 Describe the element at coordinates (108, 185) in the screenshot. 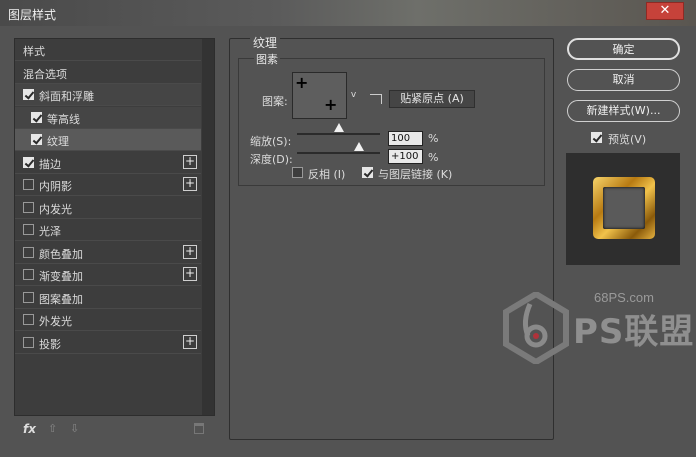

I see `style-list-item: 内阴影 +` at that location.